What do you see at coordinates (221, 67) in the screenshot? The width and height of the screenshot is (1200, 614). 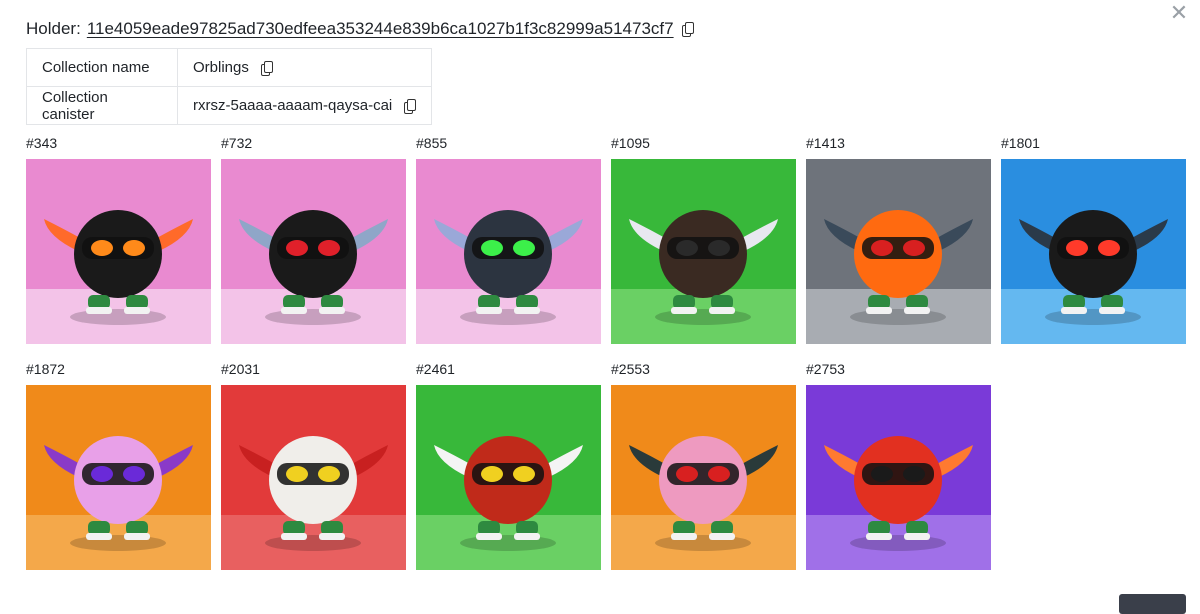 I see `collection-name-value: Orblings` at bounding box center [221, 67].